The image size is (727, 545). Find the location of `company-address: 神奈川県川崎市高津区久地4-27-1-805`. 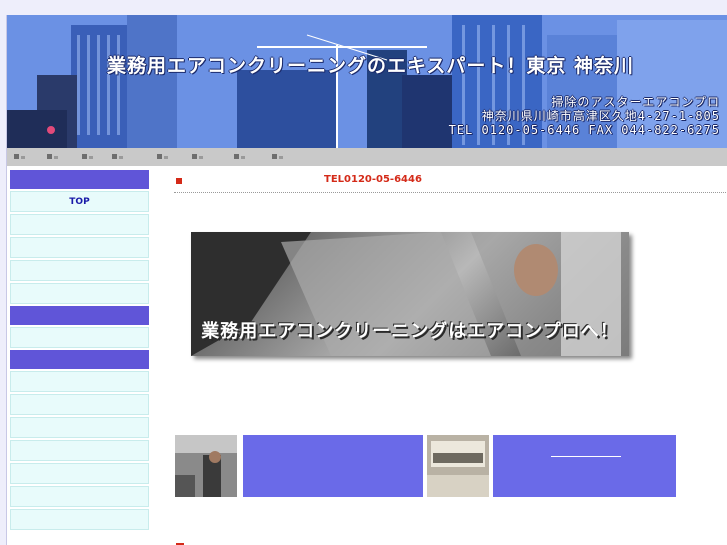

company-address: 神奈川県川崎市高津区久地4-27-1-805 is located at coordinates (600, 116).